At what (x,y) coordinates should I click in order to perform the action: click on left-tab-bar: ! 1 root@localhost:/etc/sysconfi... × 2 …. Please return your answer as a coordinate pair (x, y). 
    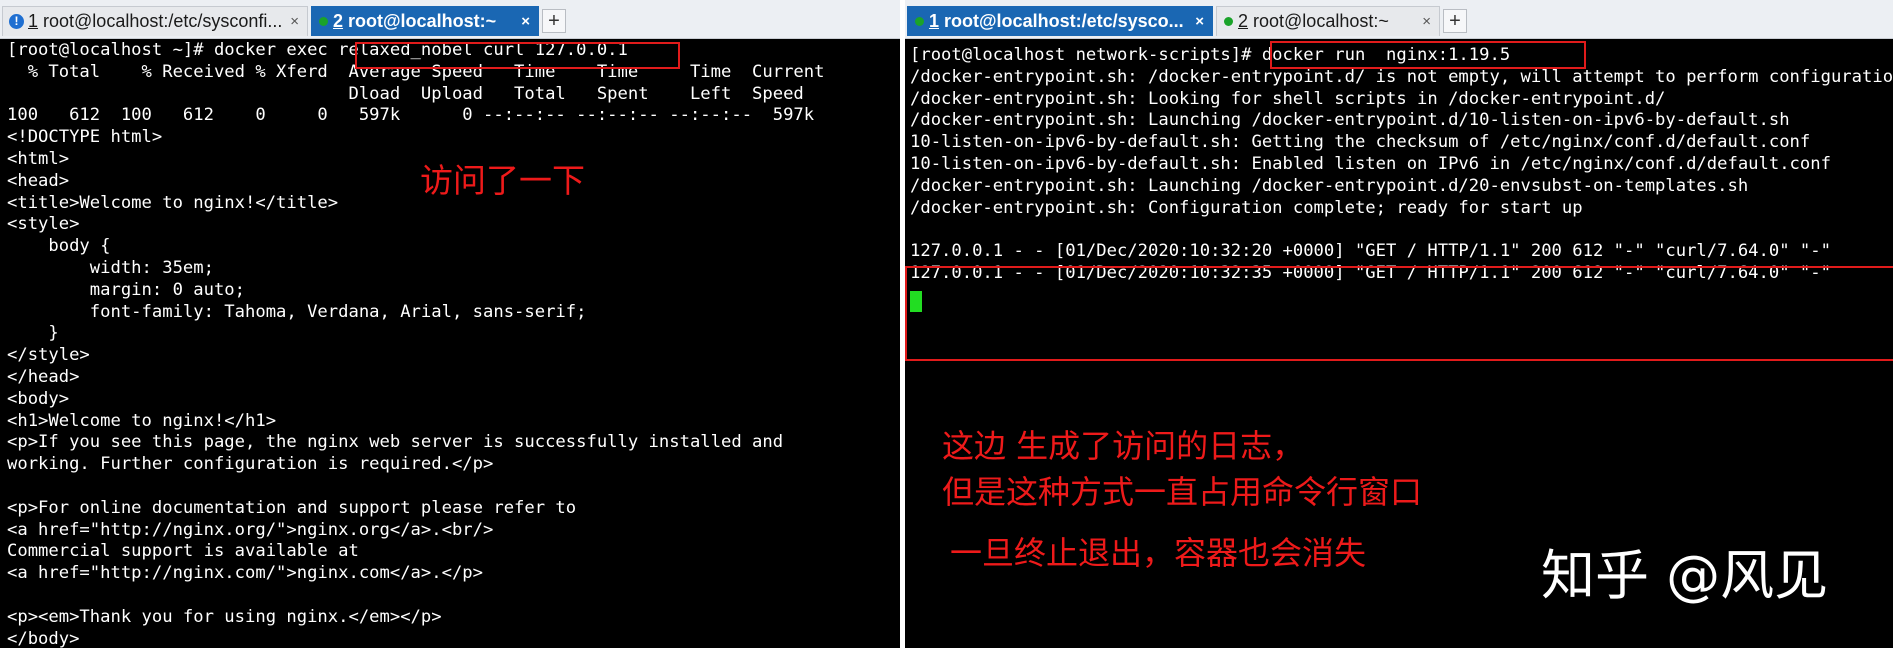
    Looking at the image, I should click on (450, 19).